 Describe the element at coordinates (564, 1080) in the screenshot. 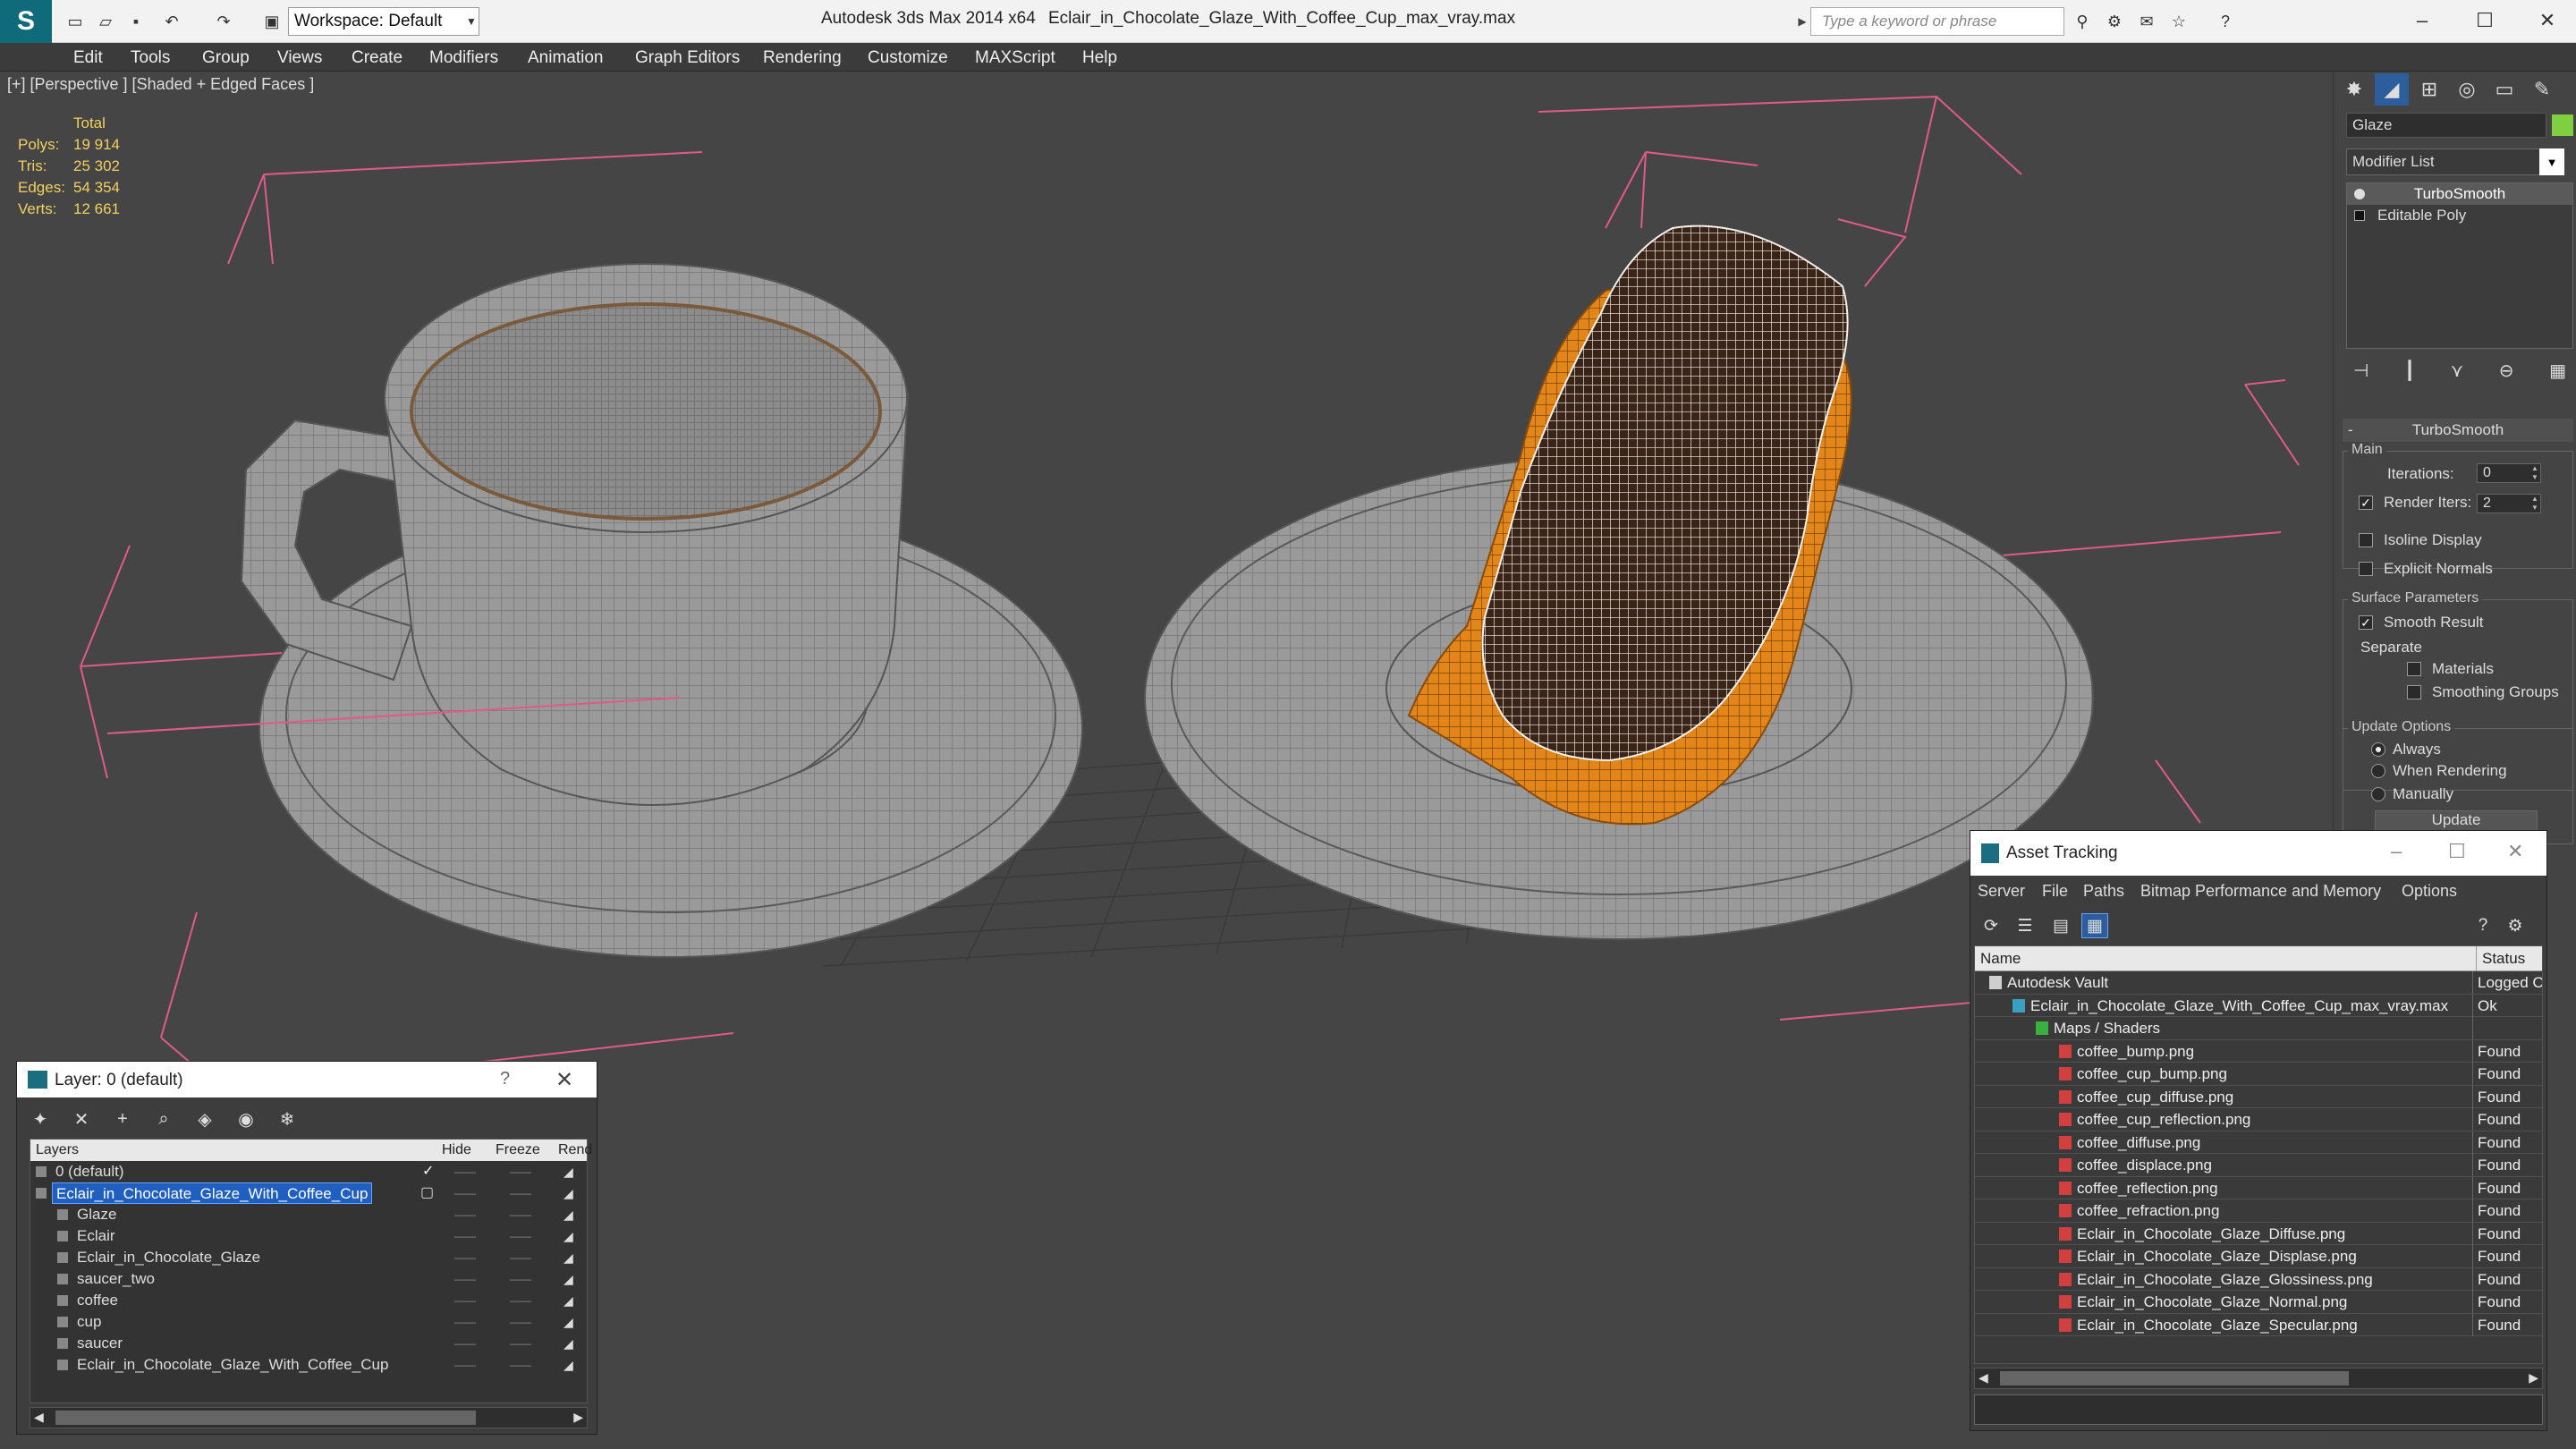

I see `close-icon: ✕` at that location.